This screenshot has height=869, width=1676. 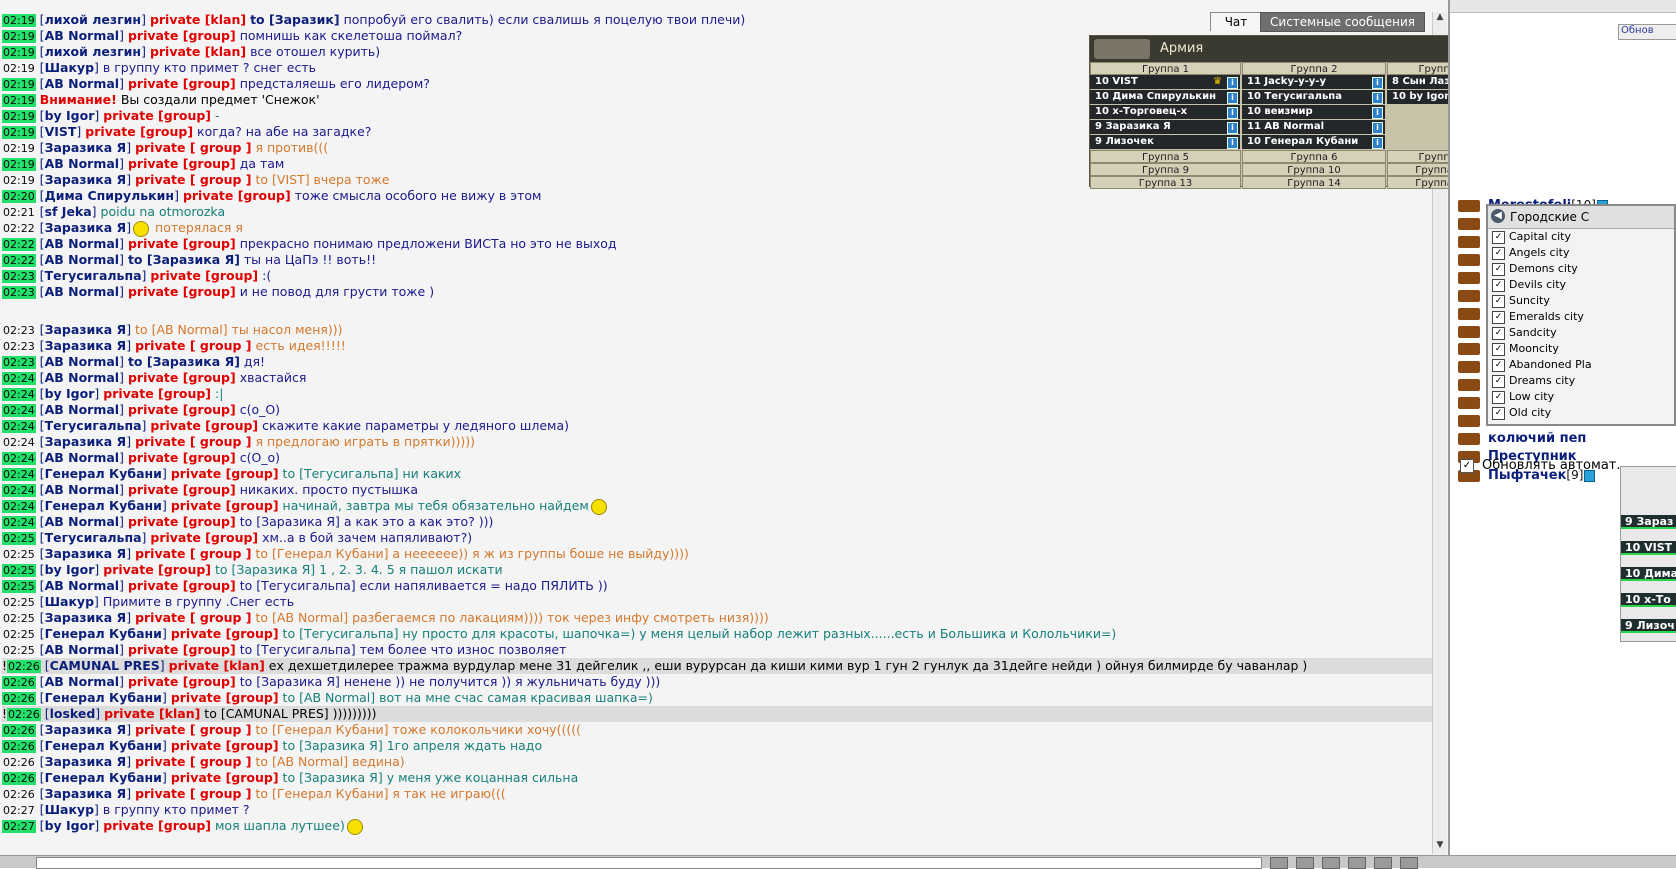 I want to click on message-target: to [Заразик], so click(x=295, y=19).